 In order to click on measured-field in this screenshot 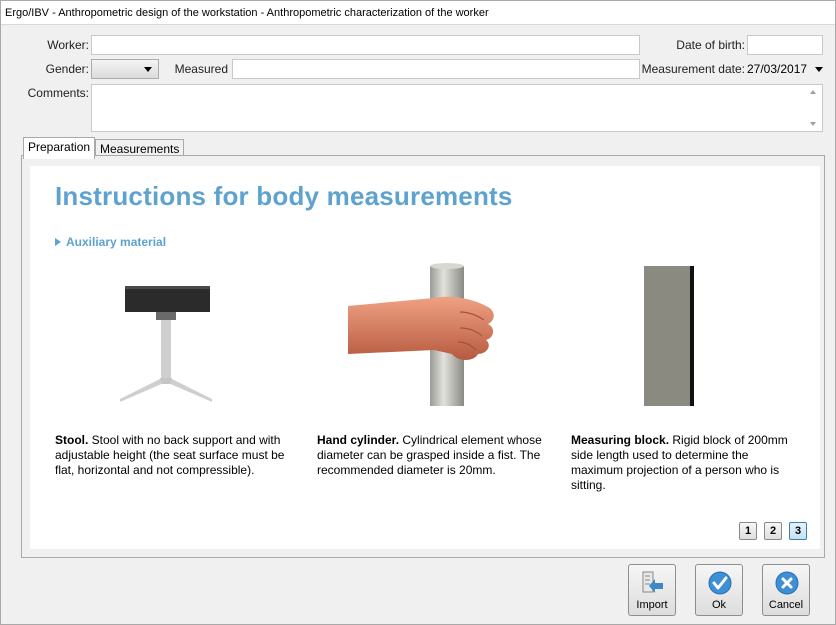, I will do `click(436, 69)`.